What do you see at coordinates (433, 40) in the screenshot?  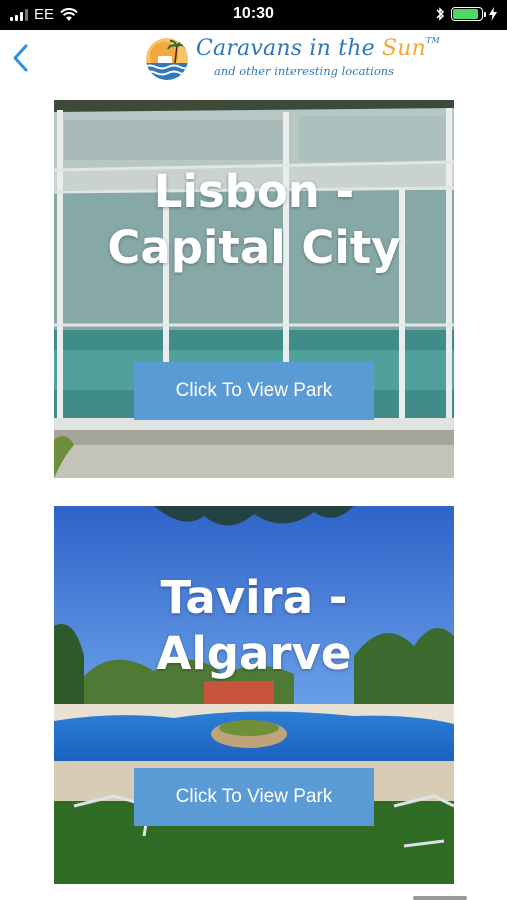 I see `logo-trademark: TM` at bounding box center [433, 40].